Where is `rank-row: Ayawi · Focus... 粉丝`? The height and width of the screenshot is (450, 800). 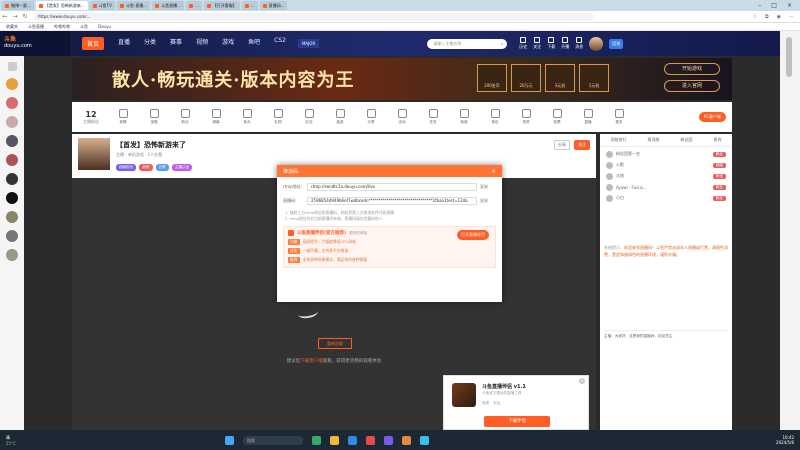 rank-row: Ayawi · Focus... 粉丝 is located at coordinates (666, 187).